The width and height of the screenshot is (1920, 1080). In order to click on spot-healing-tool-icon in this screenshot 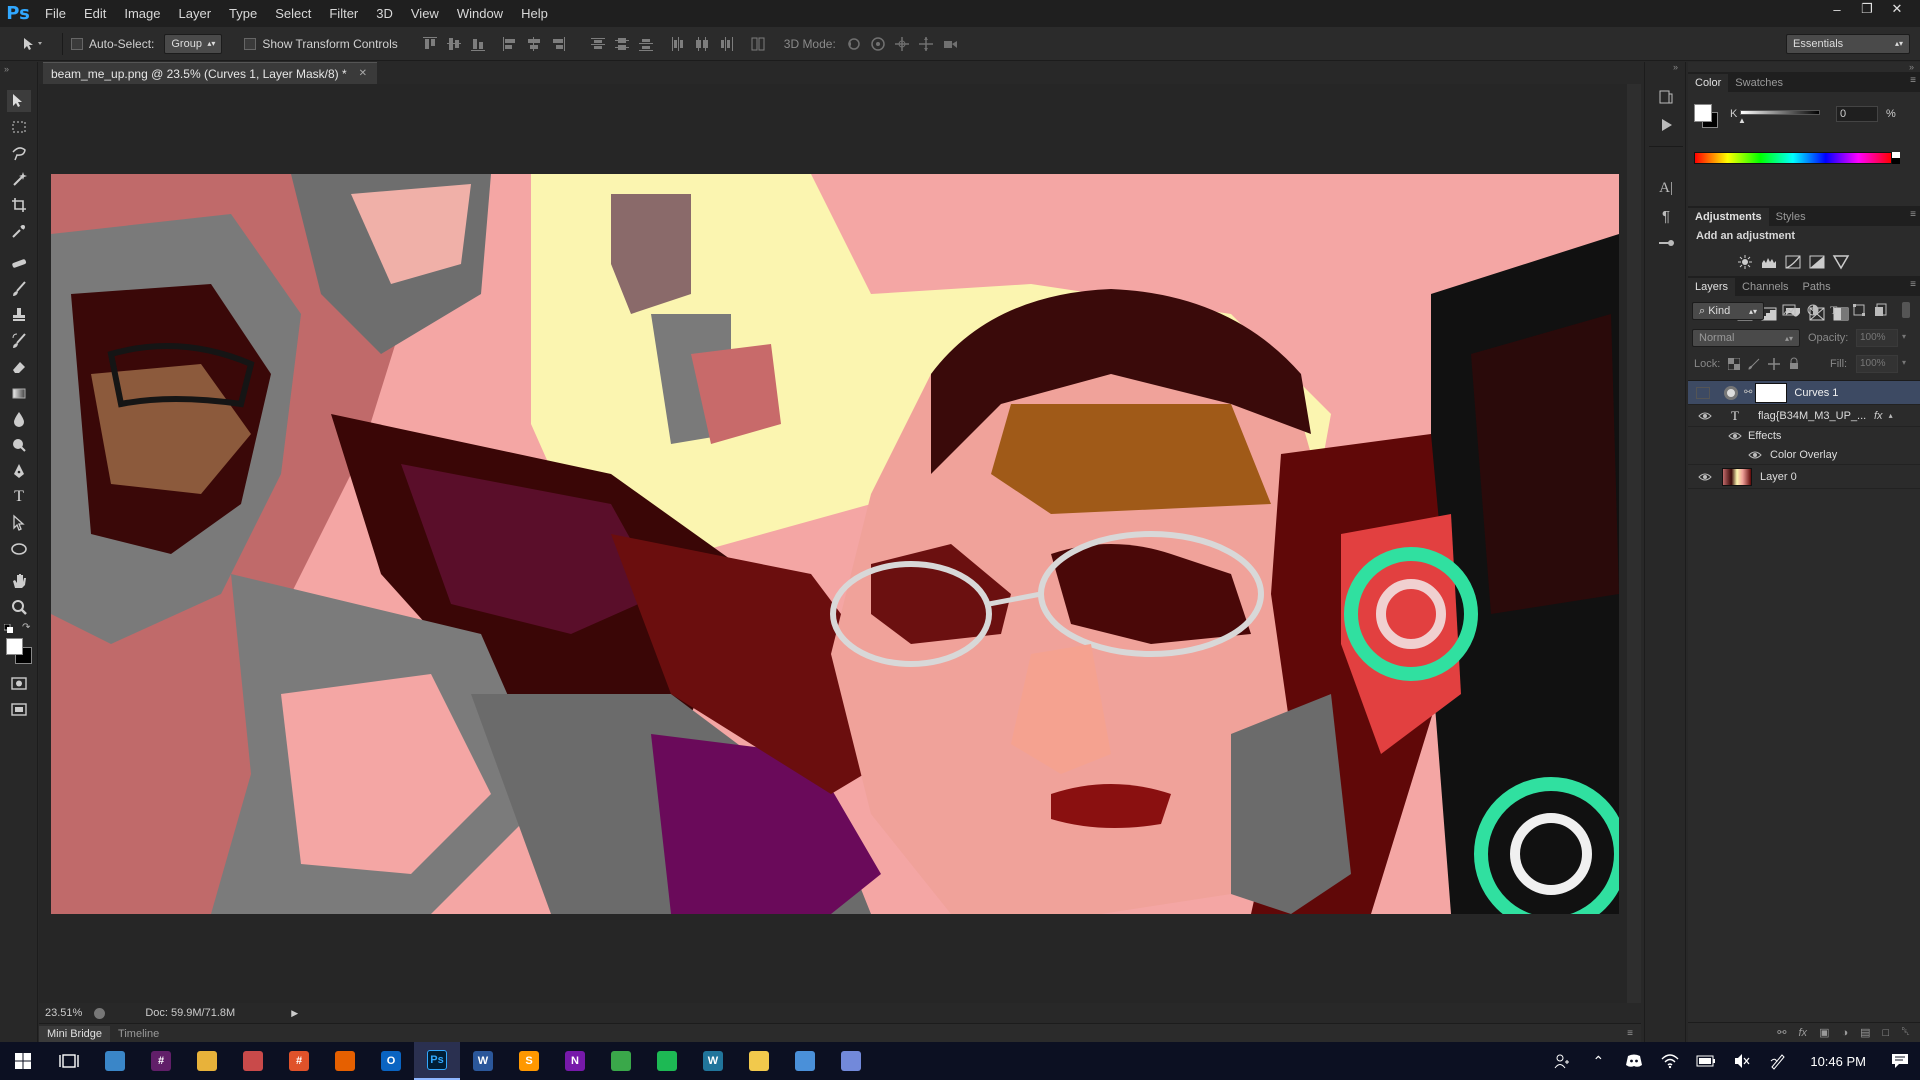, I will do `click(19, 263)`.